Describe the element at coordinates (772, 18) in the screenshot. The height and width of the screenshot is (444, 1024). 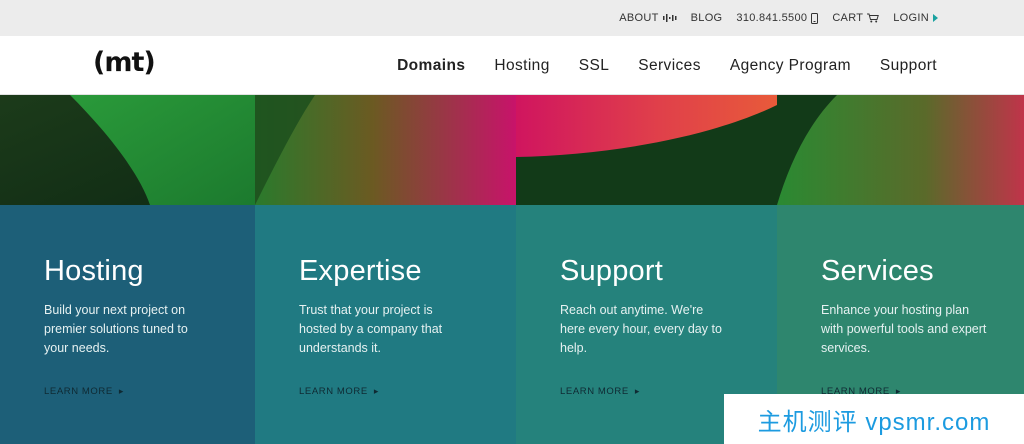
I see `phone-number: 310.841.5500` at that location.